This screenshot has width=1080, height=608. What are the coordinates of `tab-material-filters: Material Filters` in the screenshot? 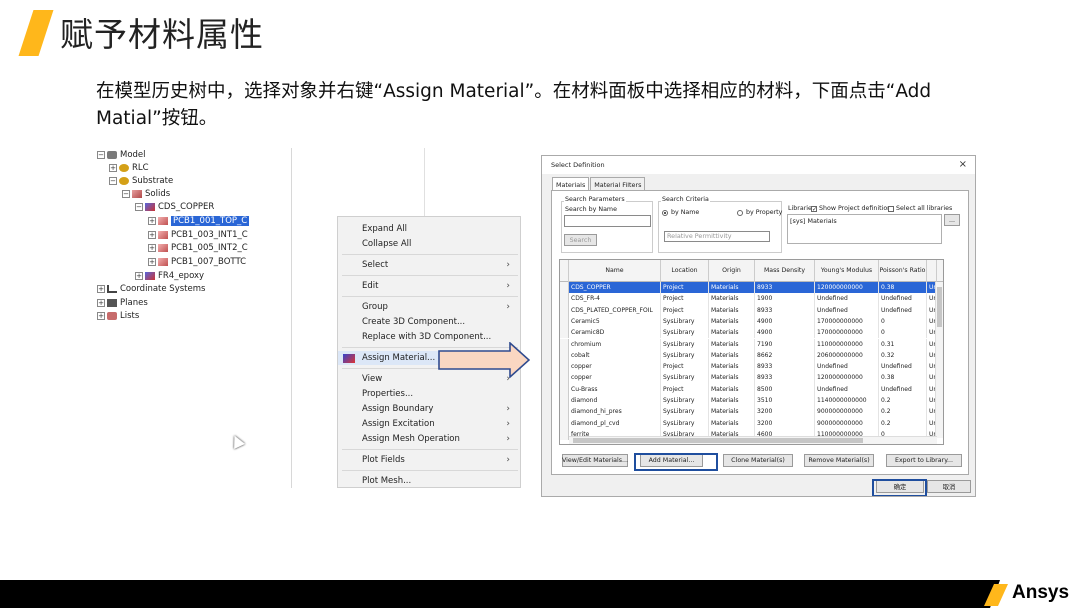 It's located at (618, 183).